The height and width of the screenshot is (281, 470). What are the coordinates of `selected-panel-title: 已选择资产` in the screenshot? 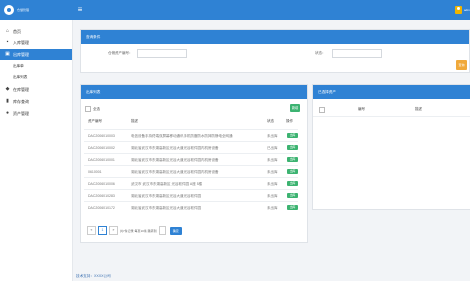 It's located at (391, 92).